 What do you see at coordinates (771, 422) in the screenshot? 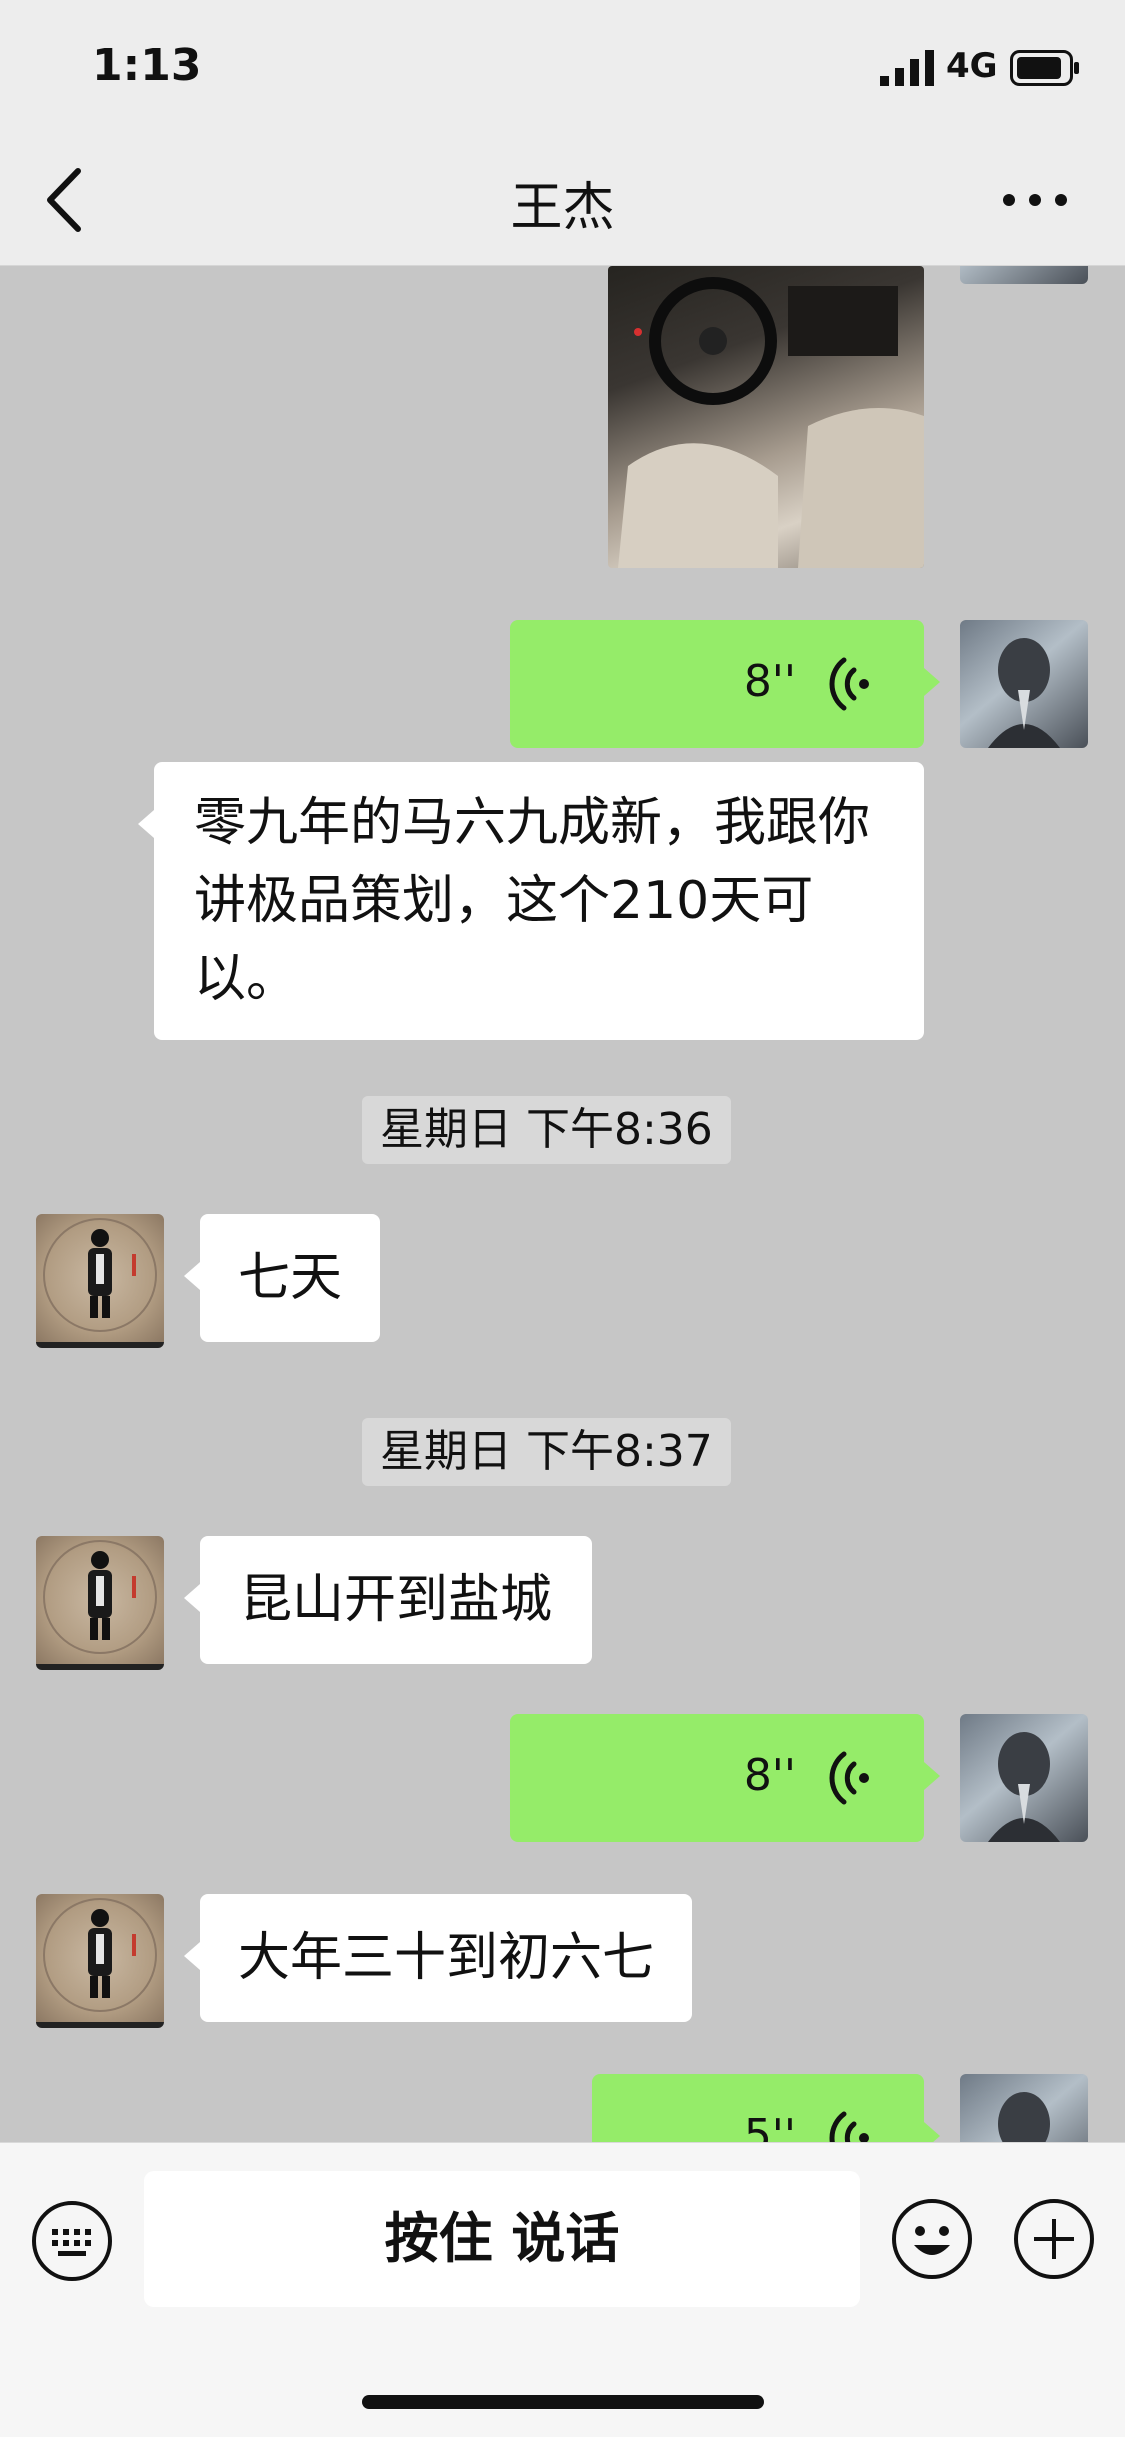
I see `car-interior-photo` at bounding box center [771, 422].